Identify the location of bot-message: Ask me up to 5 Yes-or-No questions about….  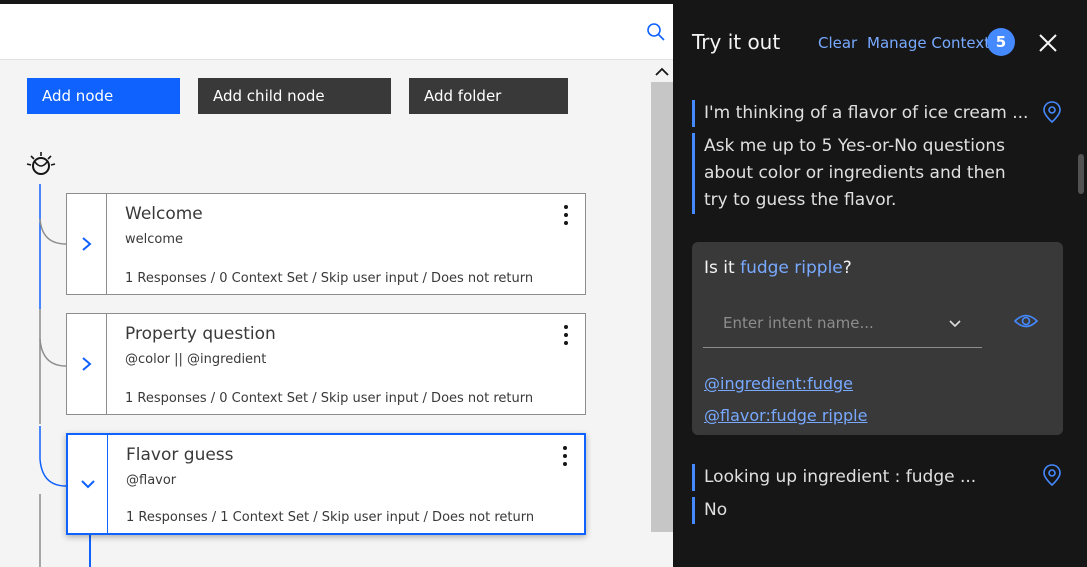
(857, 173).